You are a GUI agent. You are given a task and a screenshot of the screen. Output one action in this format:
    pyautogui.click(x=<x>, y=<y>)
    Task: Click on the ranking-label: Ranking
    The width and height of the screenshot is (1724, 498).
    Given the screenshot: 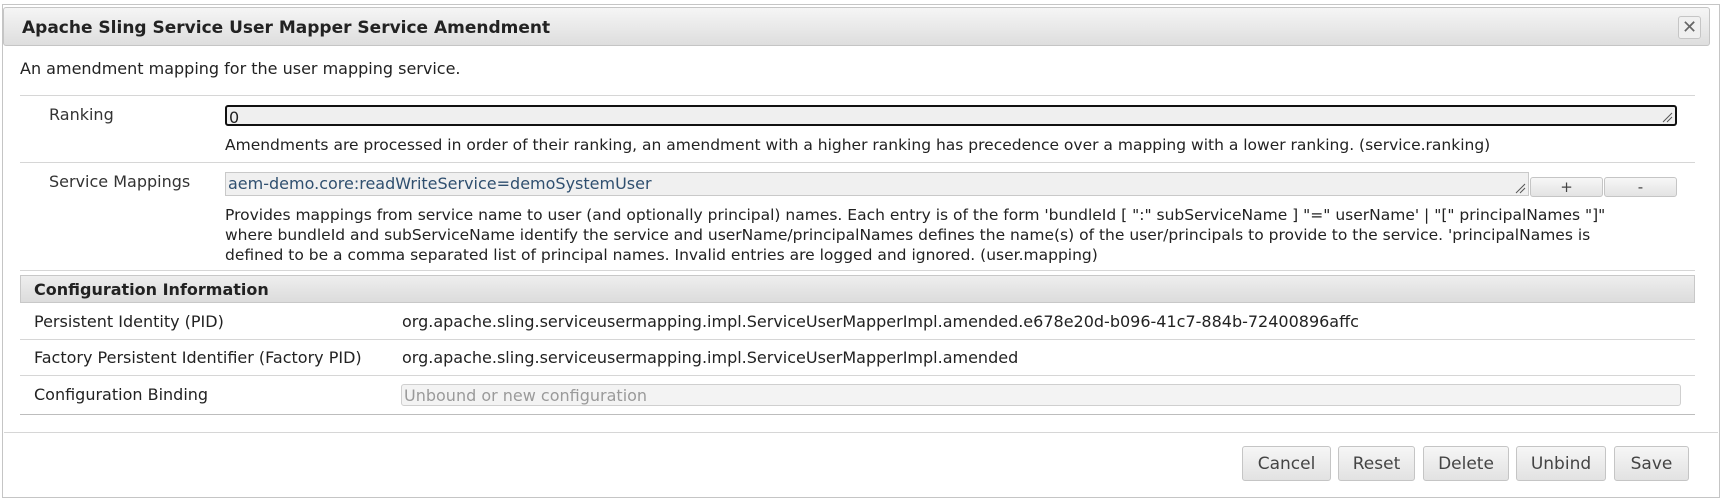 What is the action you would take?
    pyautogui.click(x=81, y=114)
    